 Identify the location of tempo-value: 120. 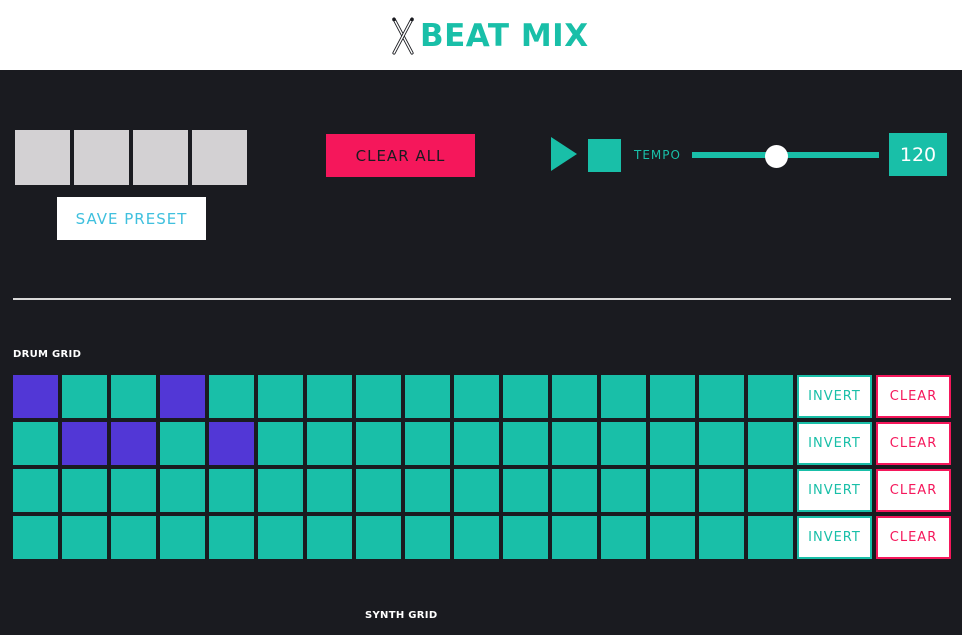
(918, 154).